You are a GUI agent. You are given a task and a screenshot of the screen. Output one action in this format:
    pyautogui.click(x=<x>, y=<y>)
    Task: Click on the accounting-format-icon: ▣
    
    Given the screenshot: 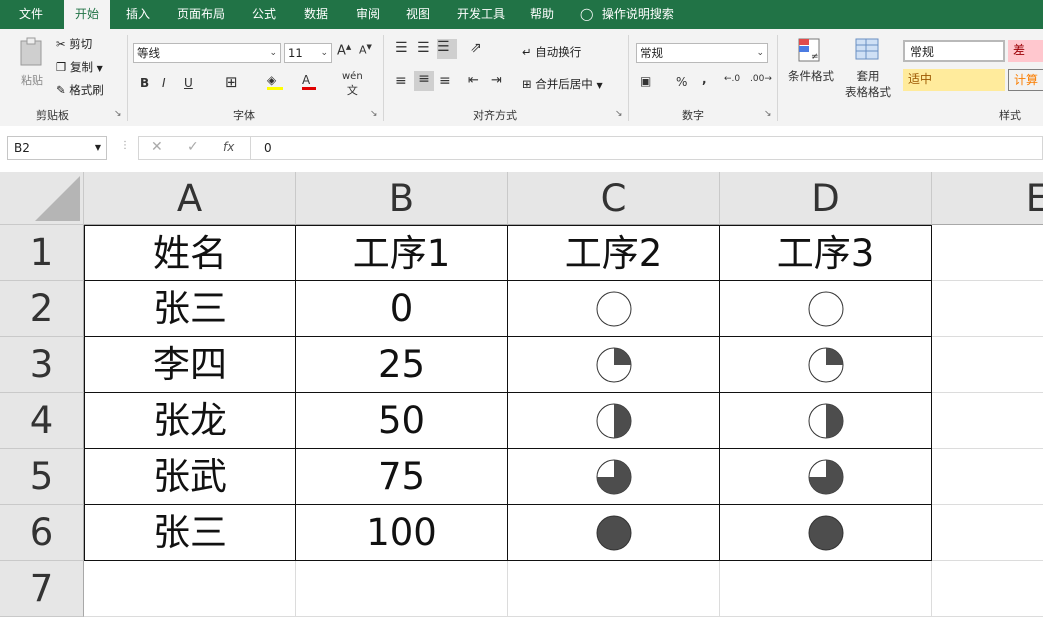 What is the action you would take?
    pyautogui.click(x=645, y=81)
    